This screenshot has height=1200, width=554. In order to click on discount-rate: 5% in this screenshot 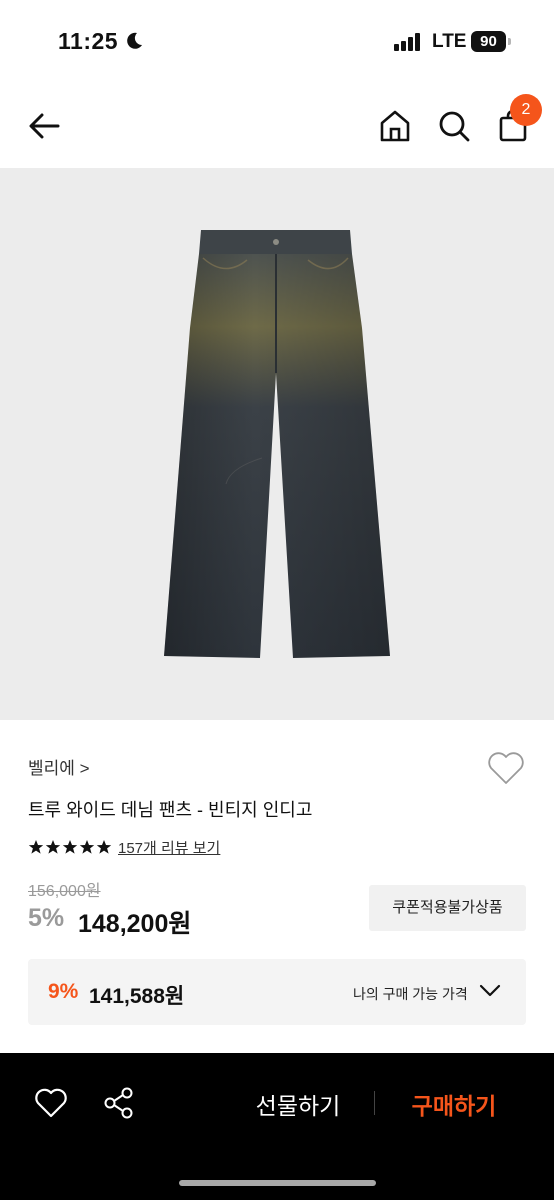, I will do `click(46, 918)`.